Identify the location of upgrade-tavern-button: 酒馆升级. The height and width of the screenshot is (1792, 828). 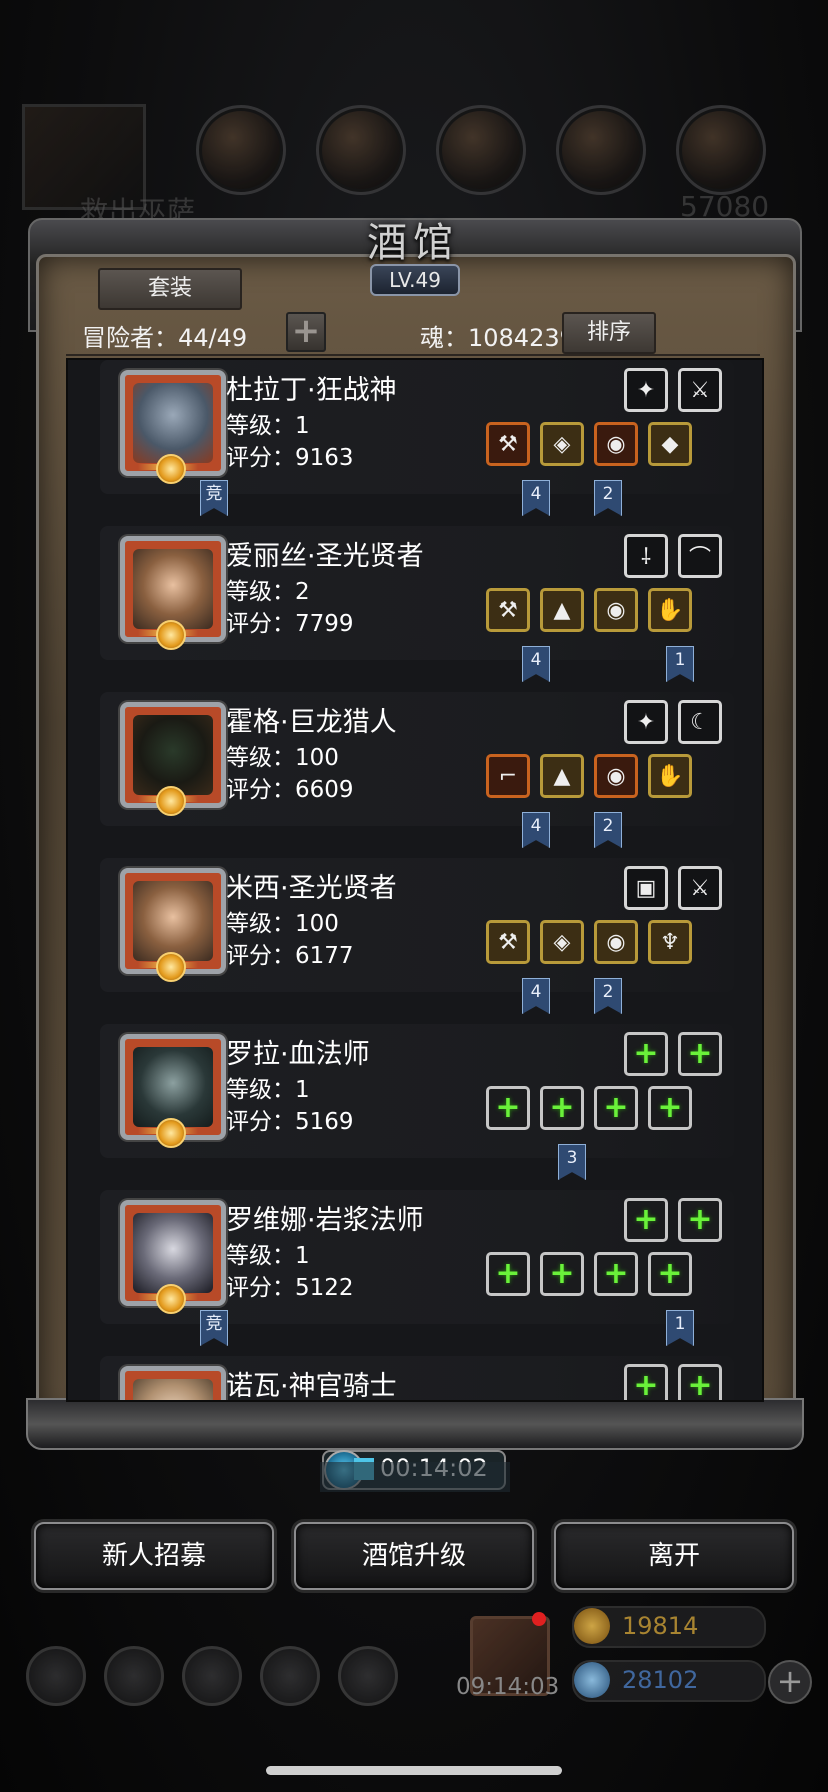
(414, 1556).